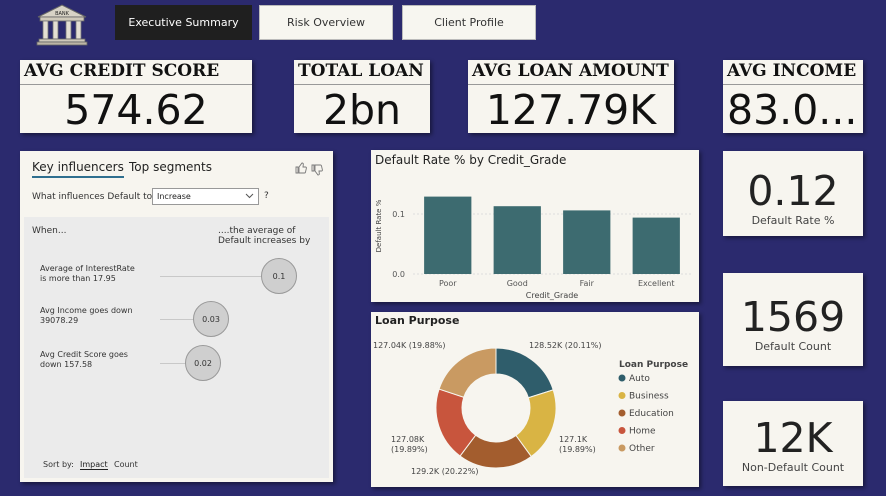 The height and width of the screenshot is (496, 886). I want to click on default-count-card: 1569 Default Count, so click(793, 319).